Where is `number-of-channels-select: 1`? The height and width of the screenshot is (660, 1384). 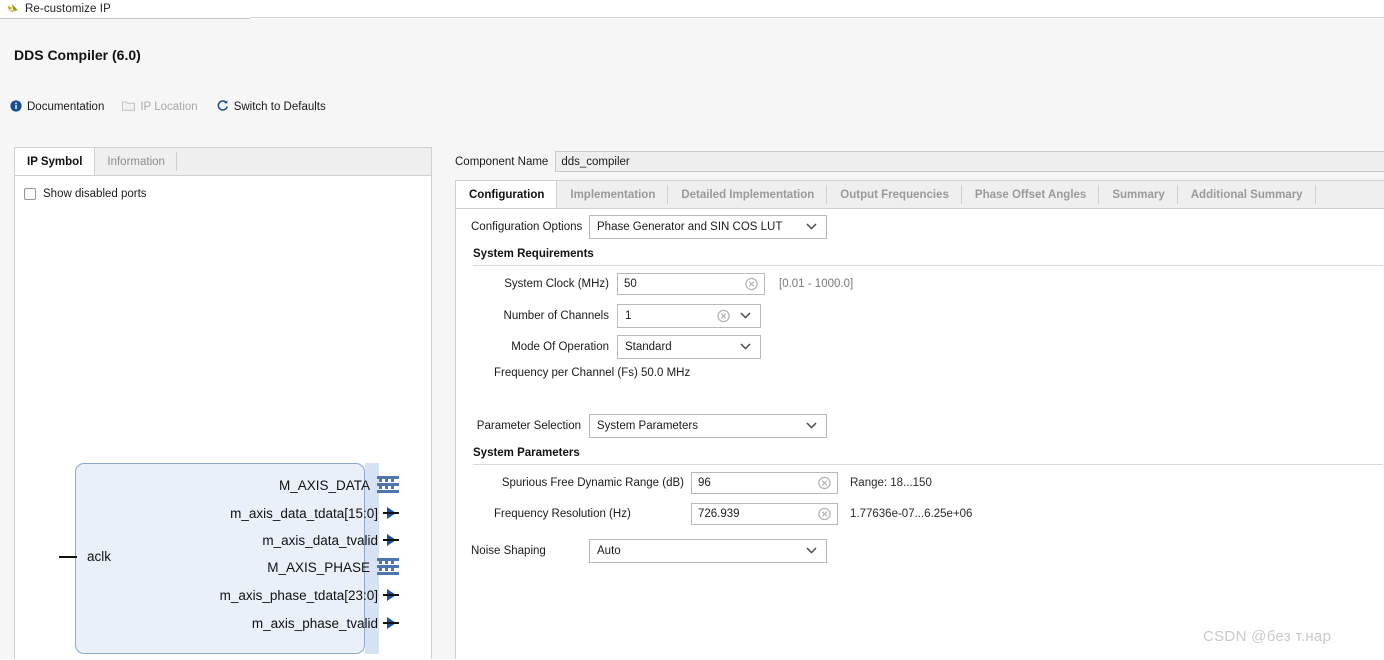
number-of-channels-select: 1 is located at coordinates (689, 316).